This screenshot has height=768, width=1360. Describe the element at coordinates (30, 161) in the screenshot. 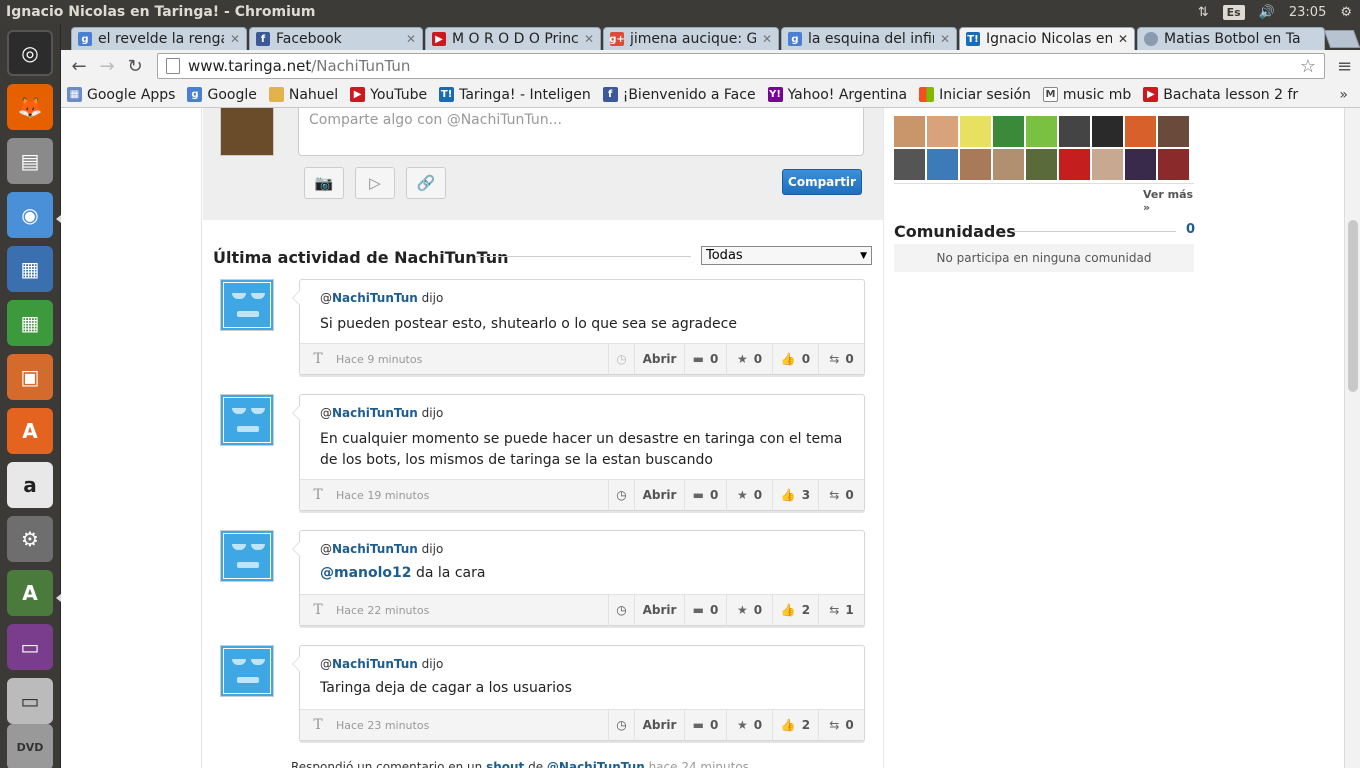

I see `files-icon: ▤` at that location.